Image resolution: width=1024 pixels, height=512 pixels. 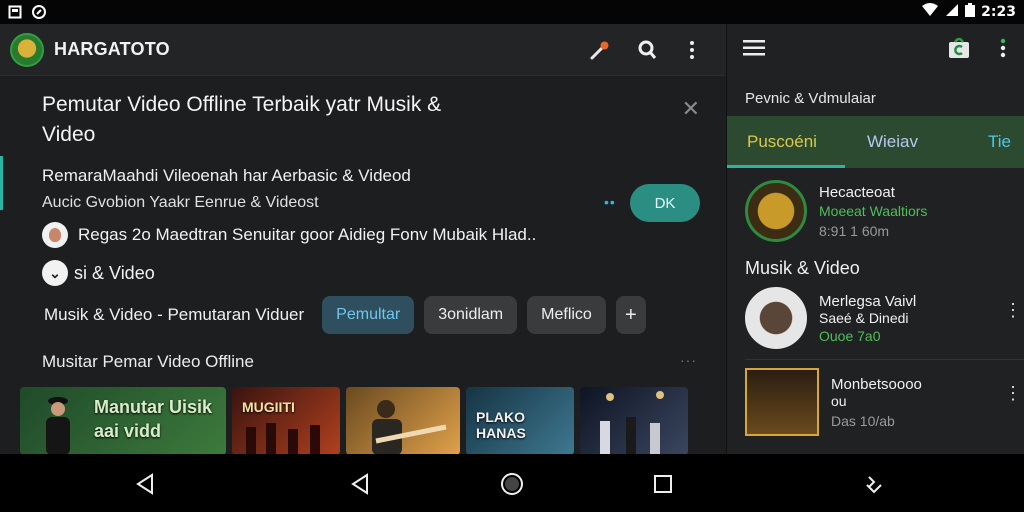 I want to click on item-title: Hecacteoat, so click(x=857, y=192).